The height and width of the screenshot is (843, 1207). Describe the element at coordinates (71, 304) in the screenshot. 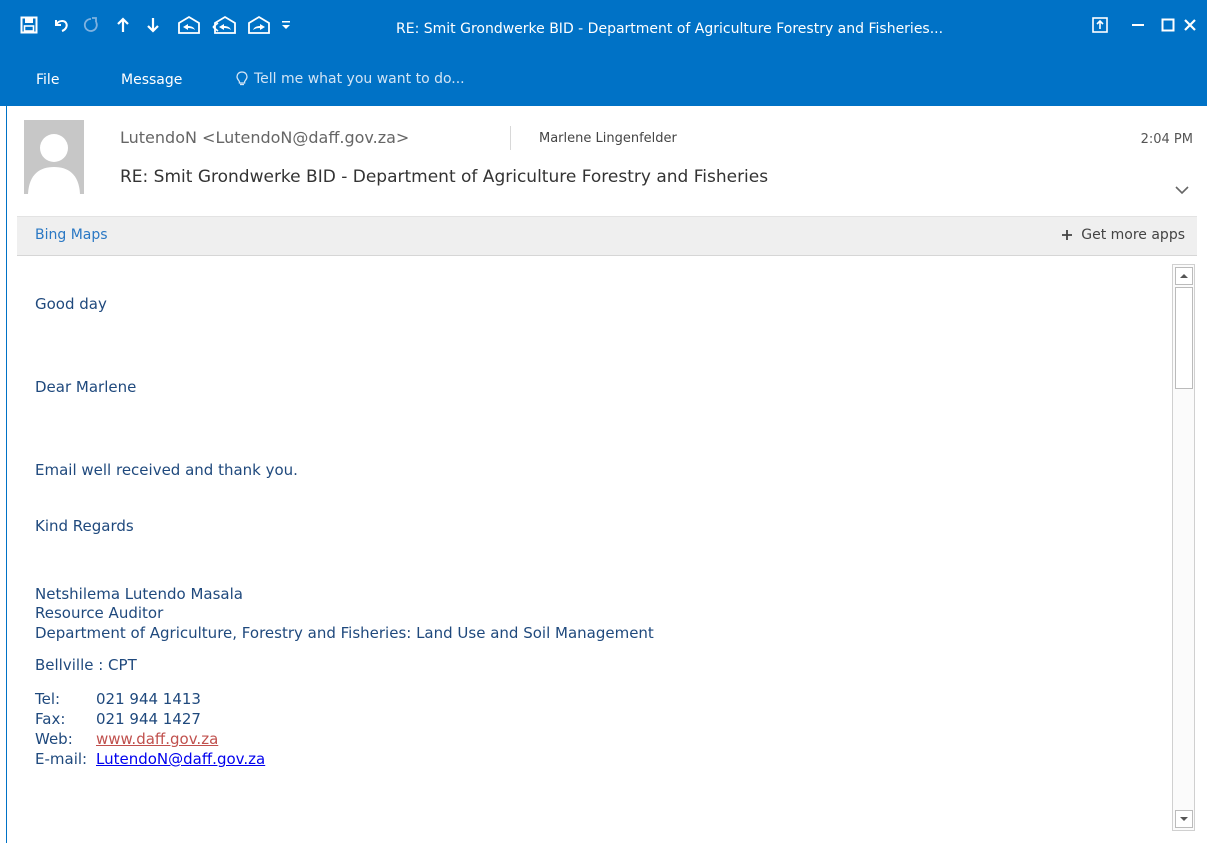

I see `greeting: Good day` at that location.